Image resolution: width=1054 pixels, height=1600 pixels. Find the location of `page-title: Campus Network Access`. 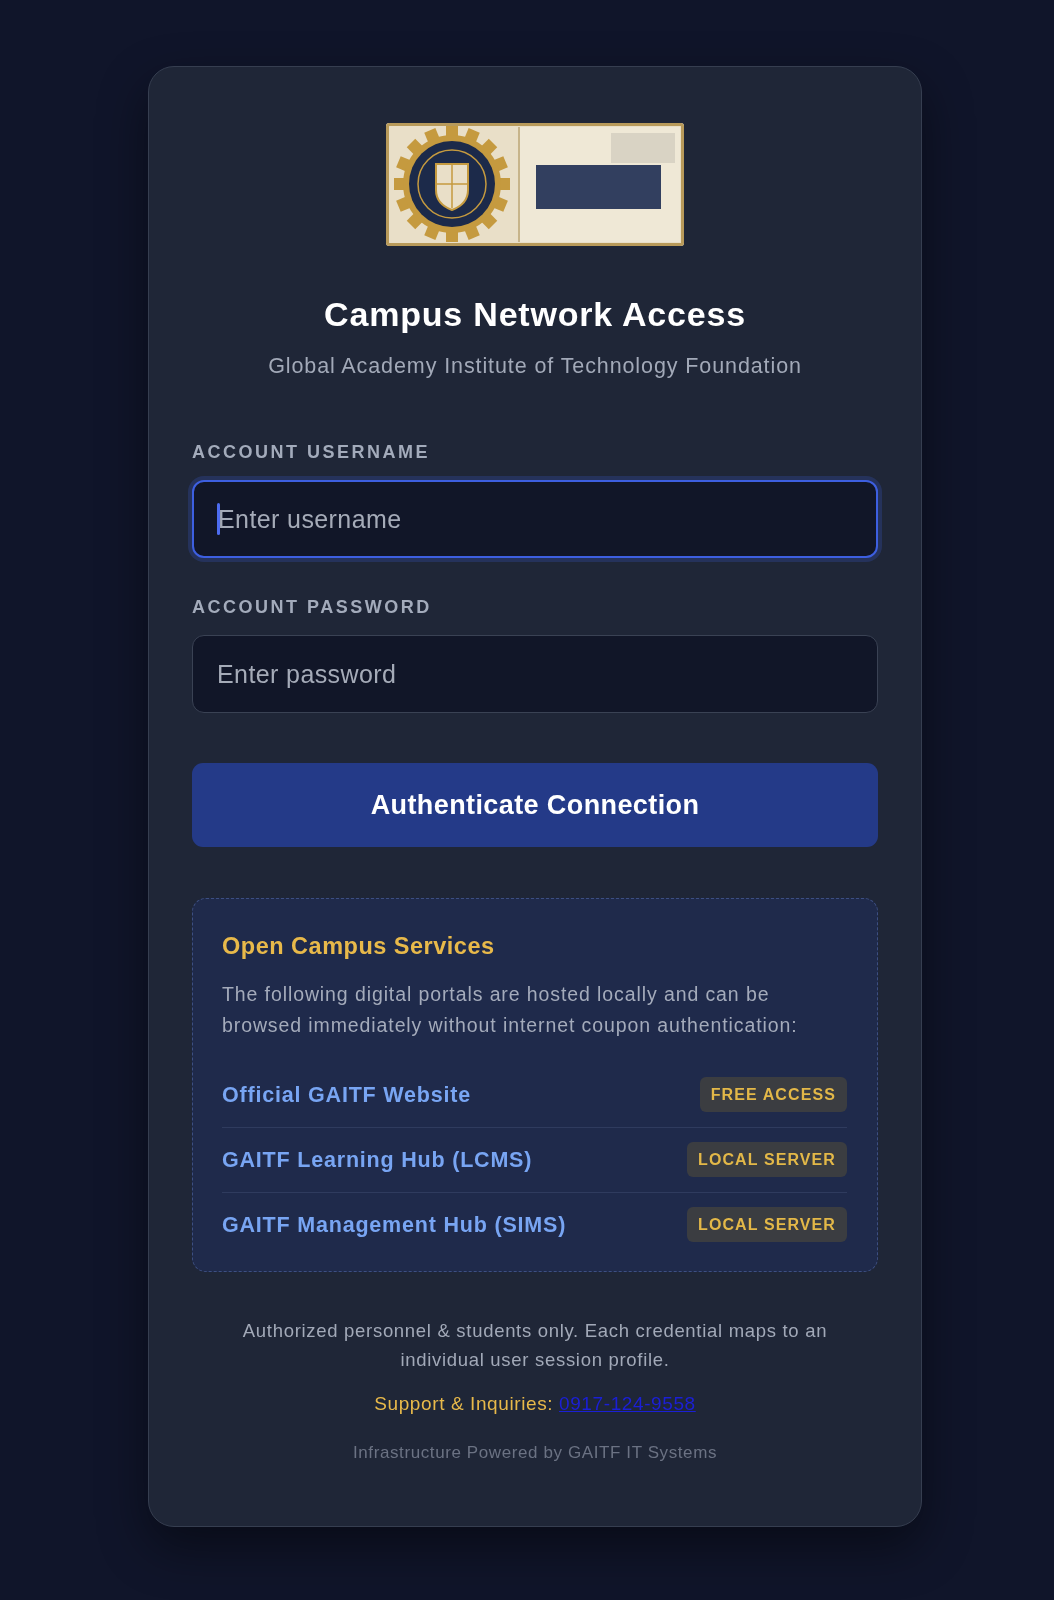

page-title: Campus Network Access is located at coordinates (535, 314).